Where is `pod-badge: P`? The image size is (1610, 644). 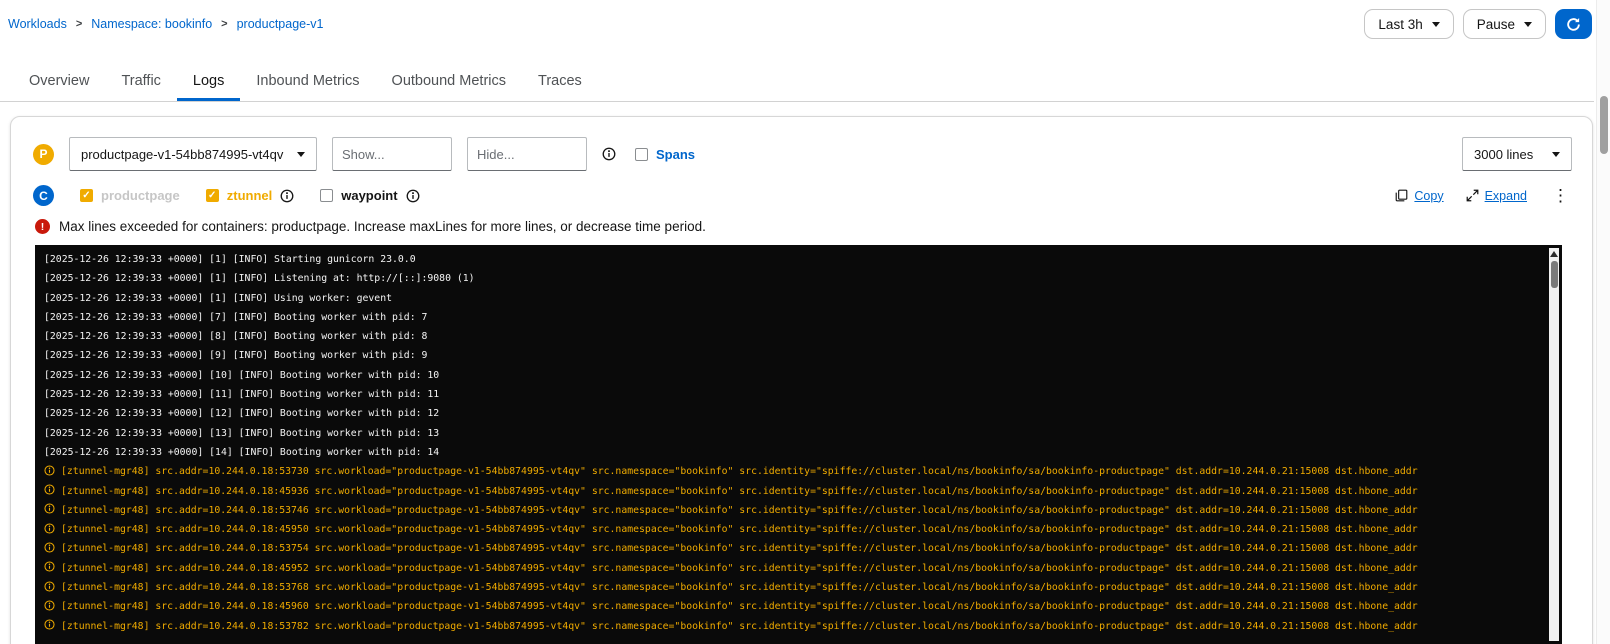
pod-badge: P is located at coordinates (43, 154).